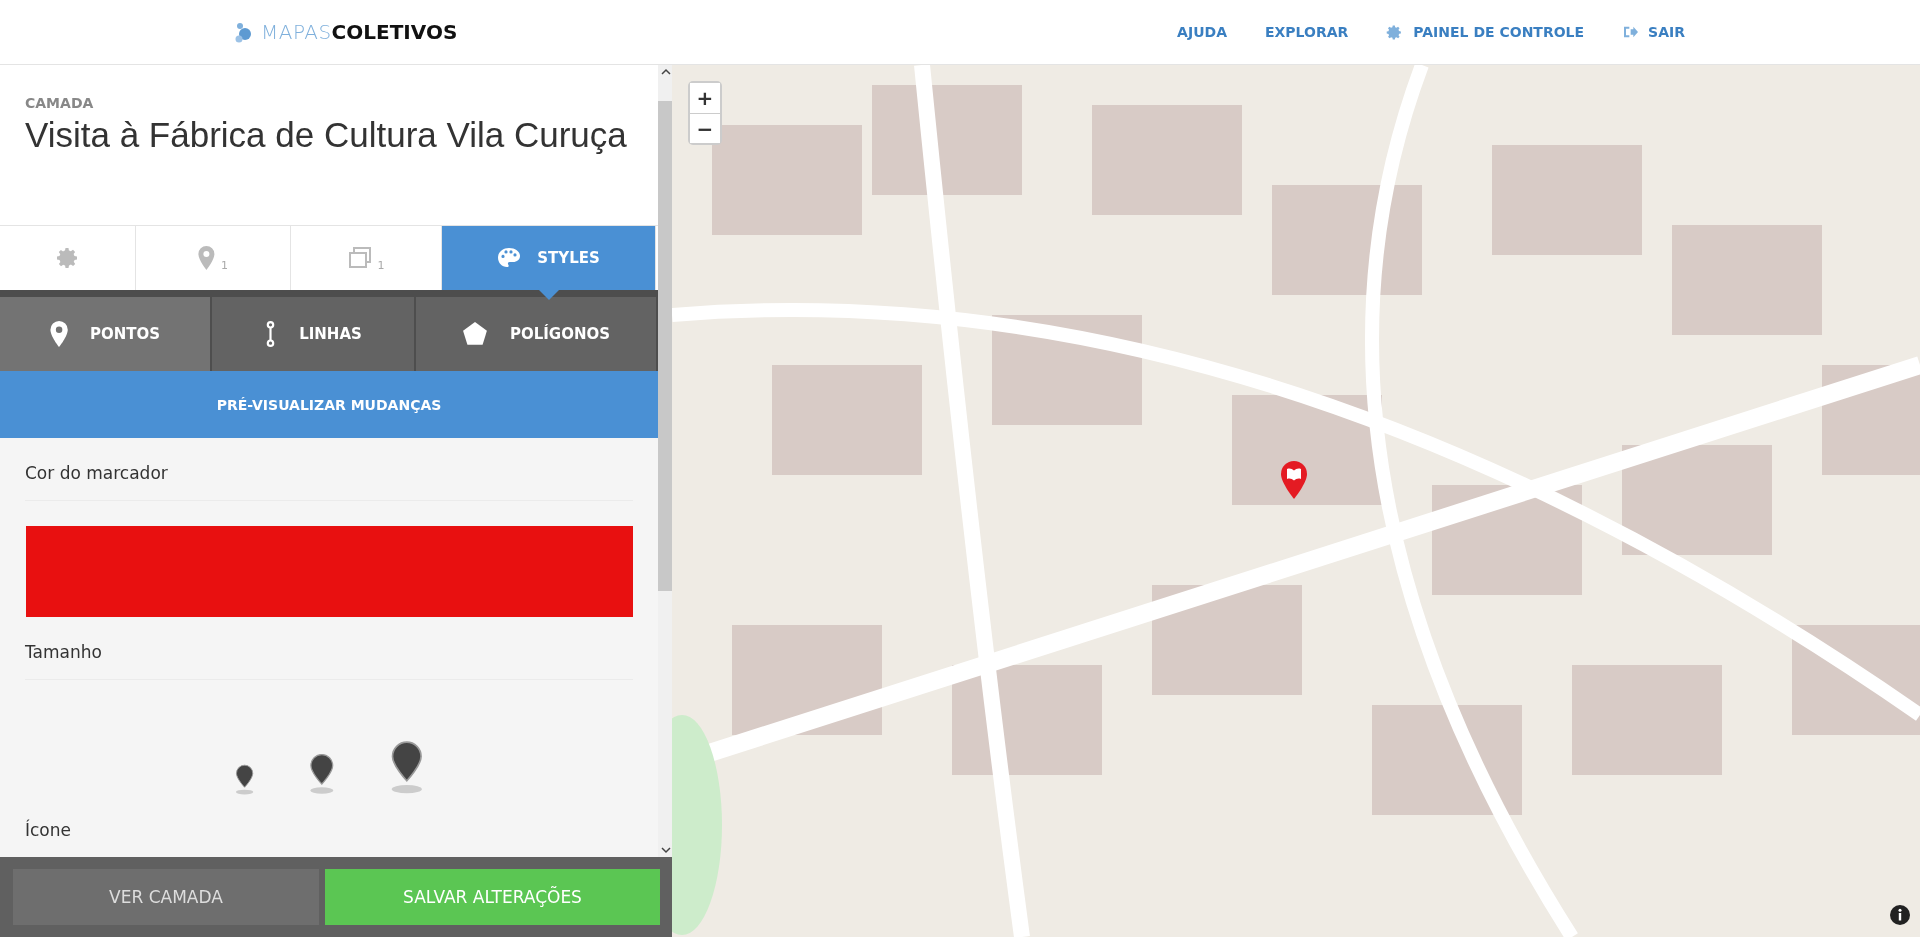 Image resolution: width=1920 pixels, height=937 pixels. I want to click on field-label: Ícone, so click(48, 831).